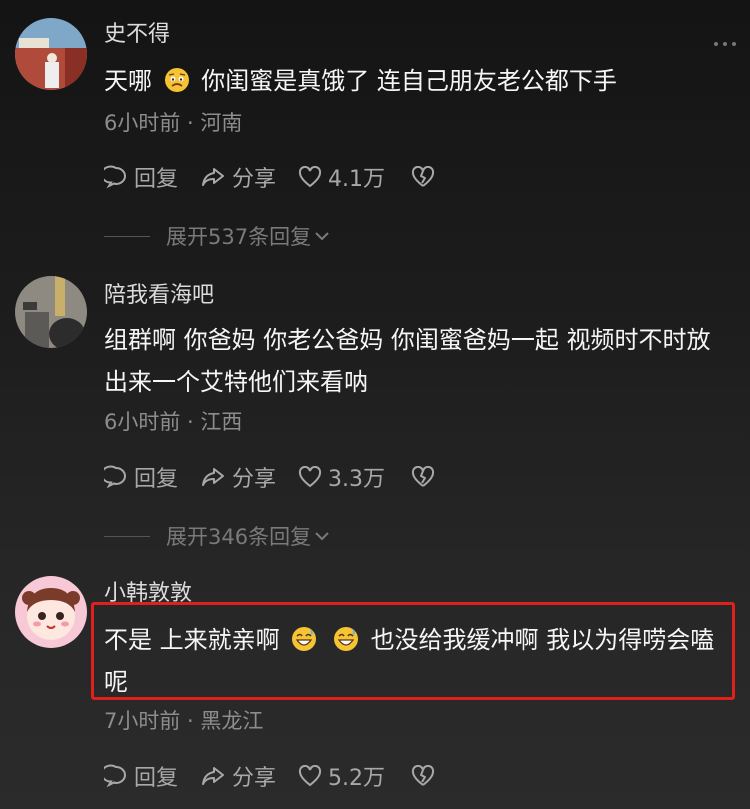 This screenshot has height=809, width=750. What do you see at coordinates (357, 179) in the screenshot?
I see `like-count: 4.1万` at bounding box center [357, 179].